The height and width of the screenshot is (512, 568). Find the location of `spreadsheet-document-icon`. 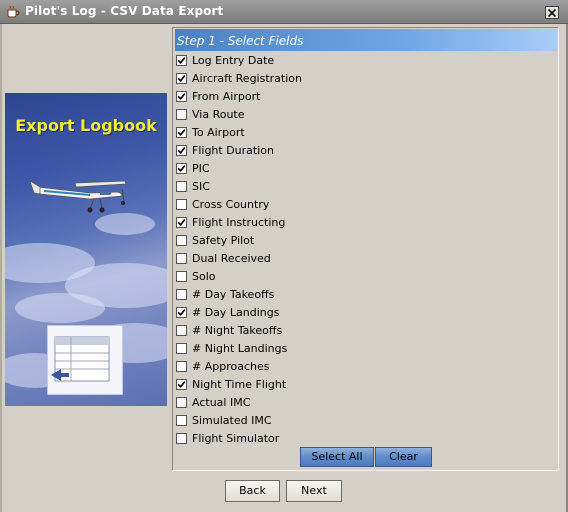

spreadsheet-document-icon is located at coordinates (85, 360).